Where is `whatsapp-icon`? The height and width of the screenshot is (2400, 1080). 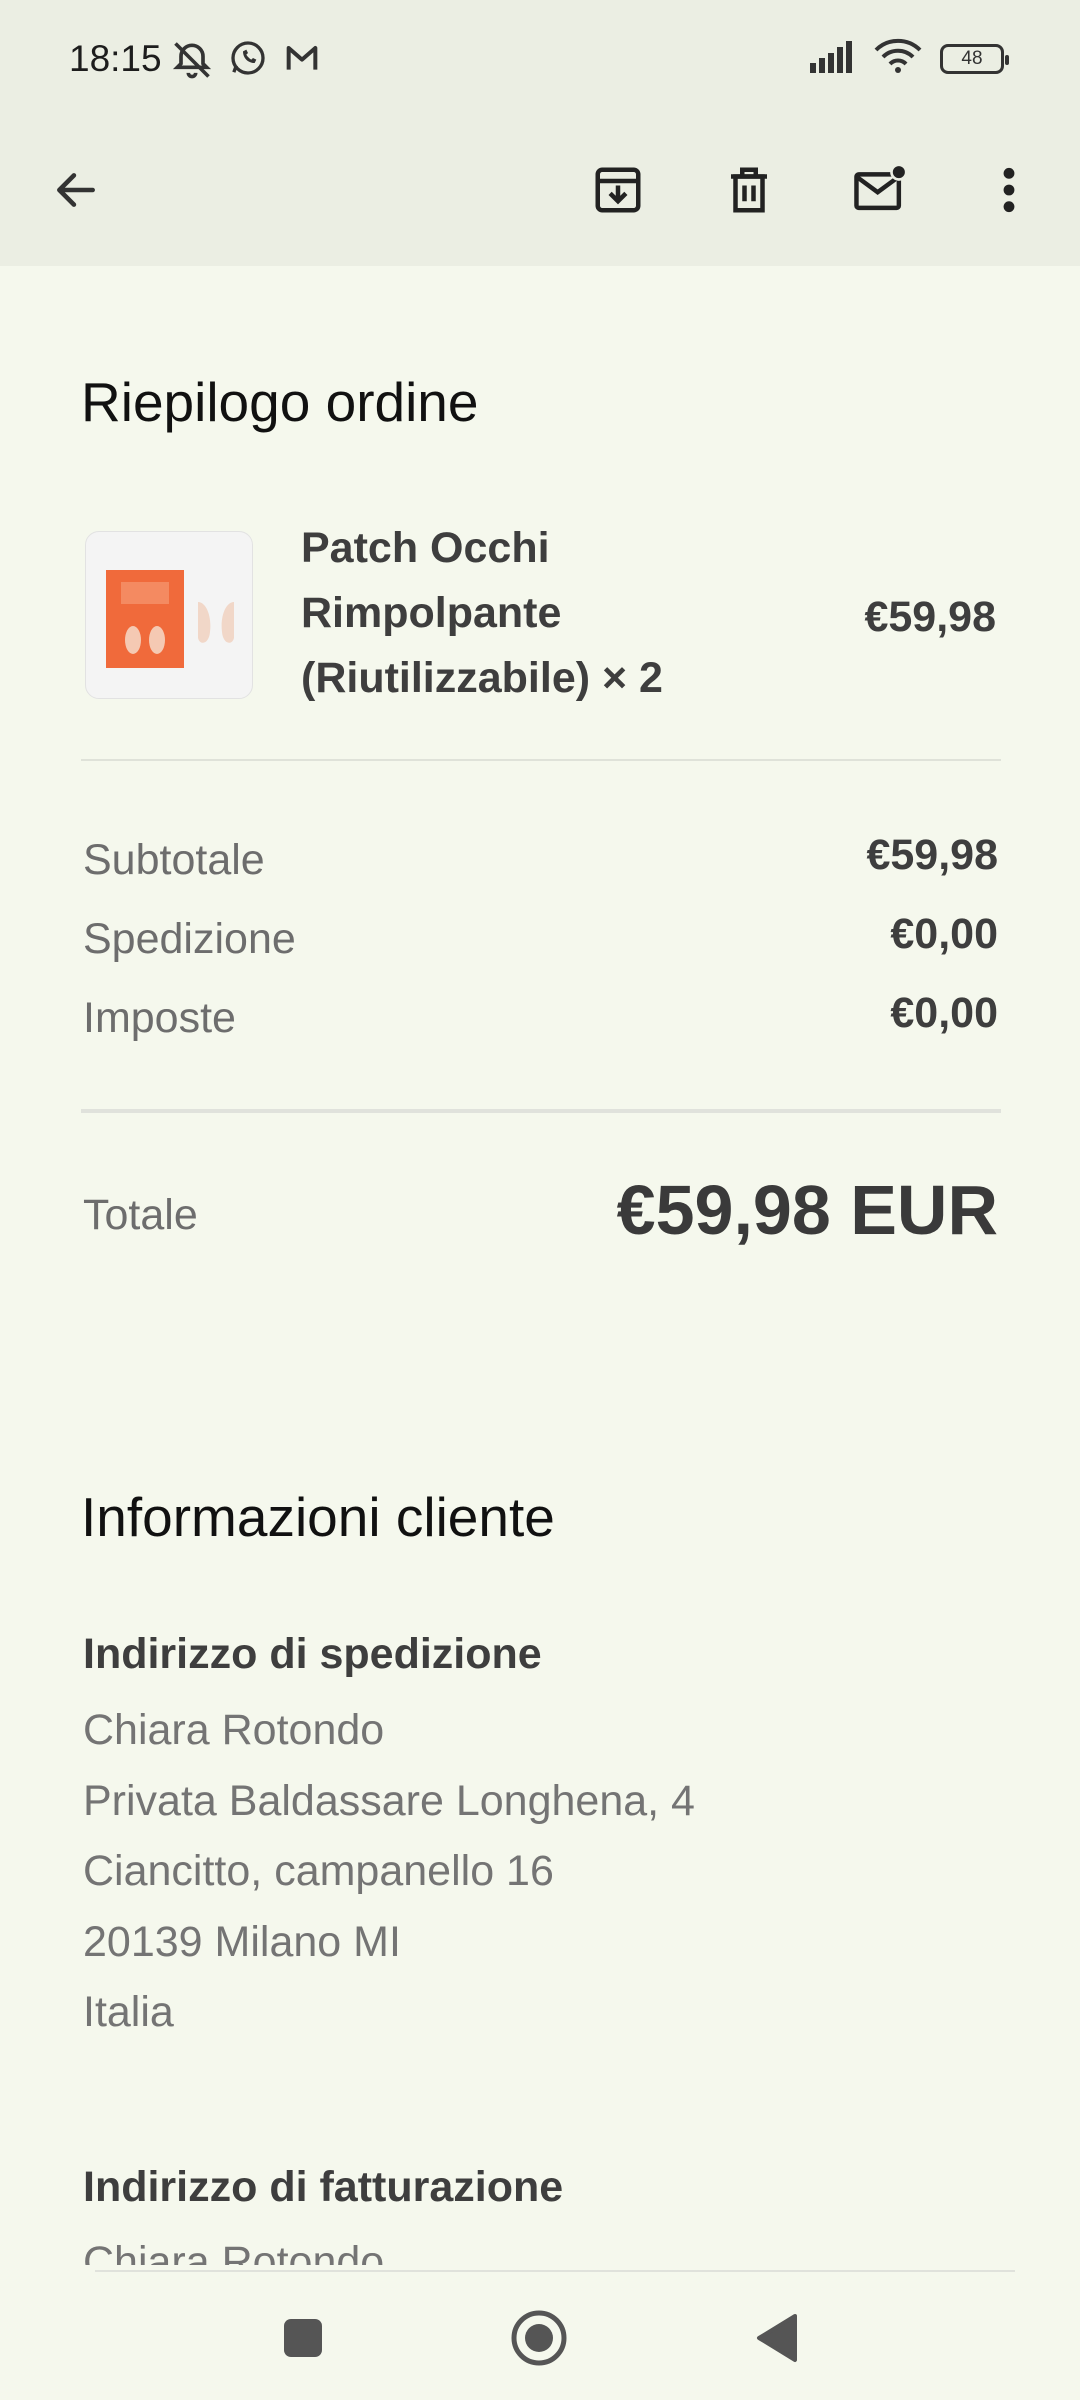
whatsapp-icon is located at coordinates (248, 62).